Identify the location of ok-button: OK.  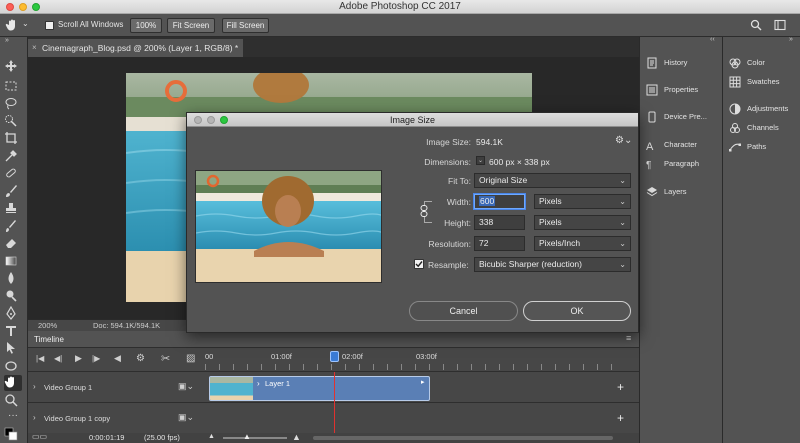
(577, 311).